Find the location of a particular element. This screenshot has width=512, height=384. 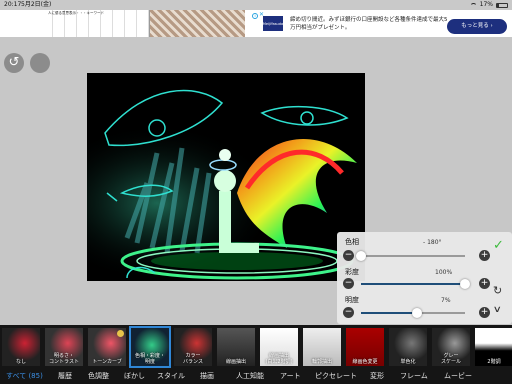

ad-manga-caption: 人に優る意思表示・・・キーワード is located at coordinates (76, 13).